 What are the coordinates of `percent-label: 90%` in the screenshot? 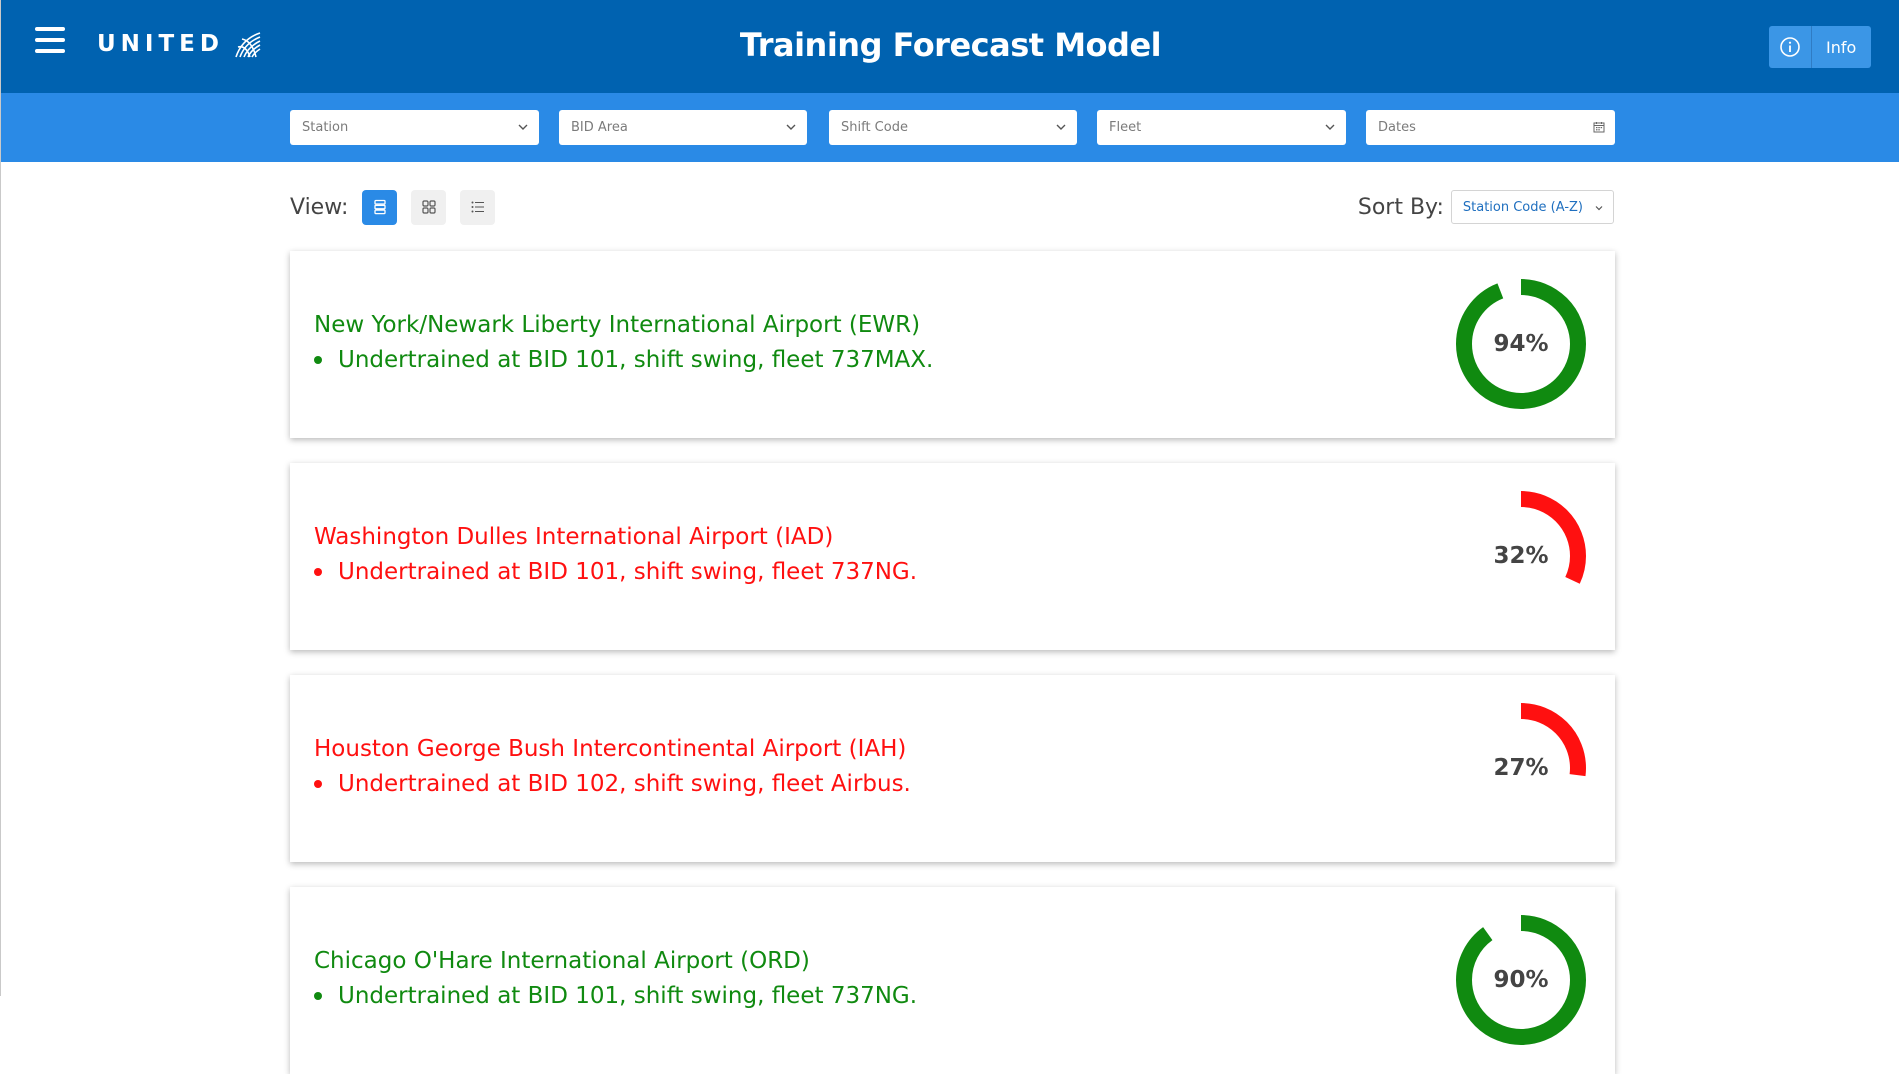 It's located at (1521, 980).